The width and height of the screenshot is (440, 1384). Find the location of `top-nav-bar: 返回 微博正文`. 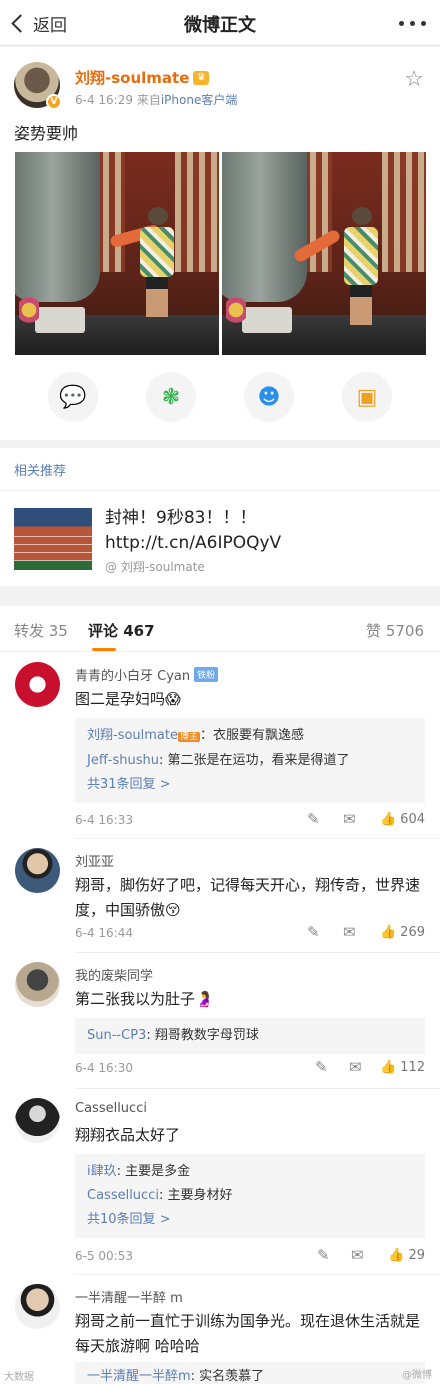

top-nav-bar: 返回 微博正文 is located at coordinates (220, 23).